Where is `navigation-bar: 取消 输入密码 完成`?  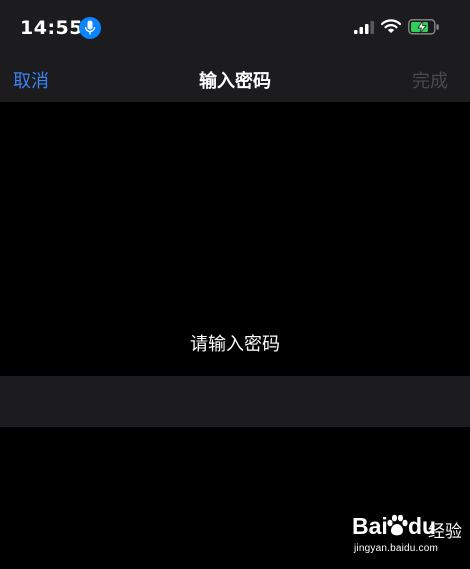 navigation-bar: 取消 输入密码 完成 is located at coordinates (235, 80).